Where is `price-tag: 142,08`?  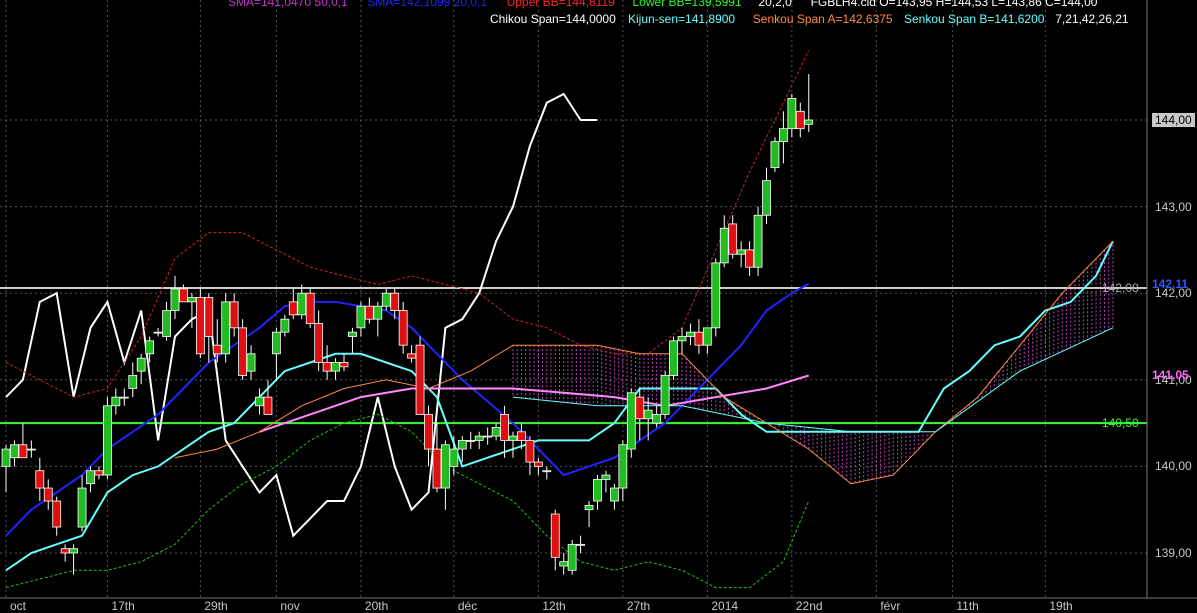 price-tag: 142,08 is located at coordinates (1120, 288).